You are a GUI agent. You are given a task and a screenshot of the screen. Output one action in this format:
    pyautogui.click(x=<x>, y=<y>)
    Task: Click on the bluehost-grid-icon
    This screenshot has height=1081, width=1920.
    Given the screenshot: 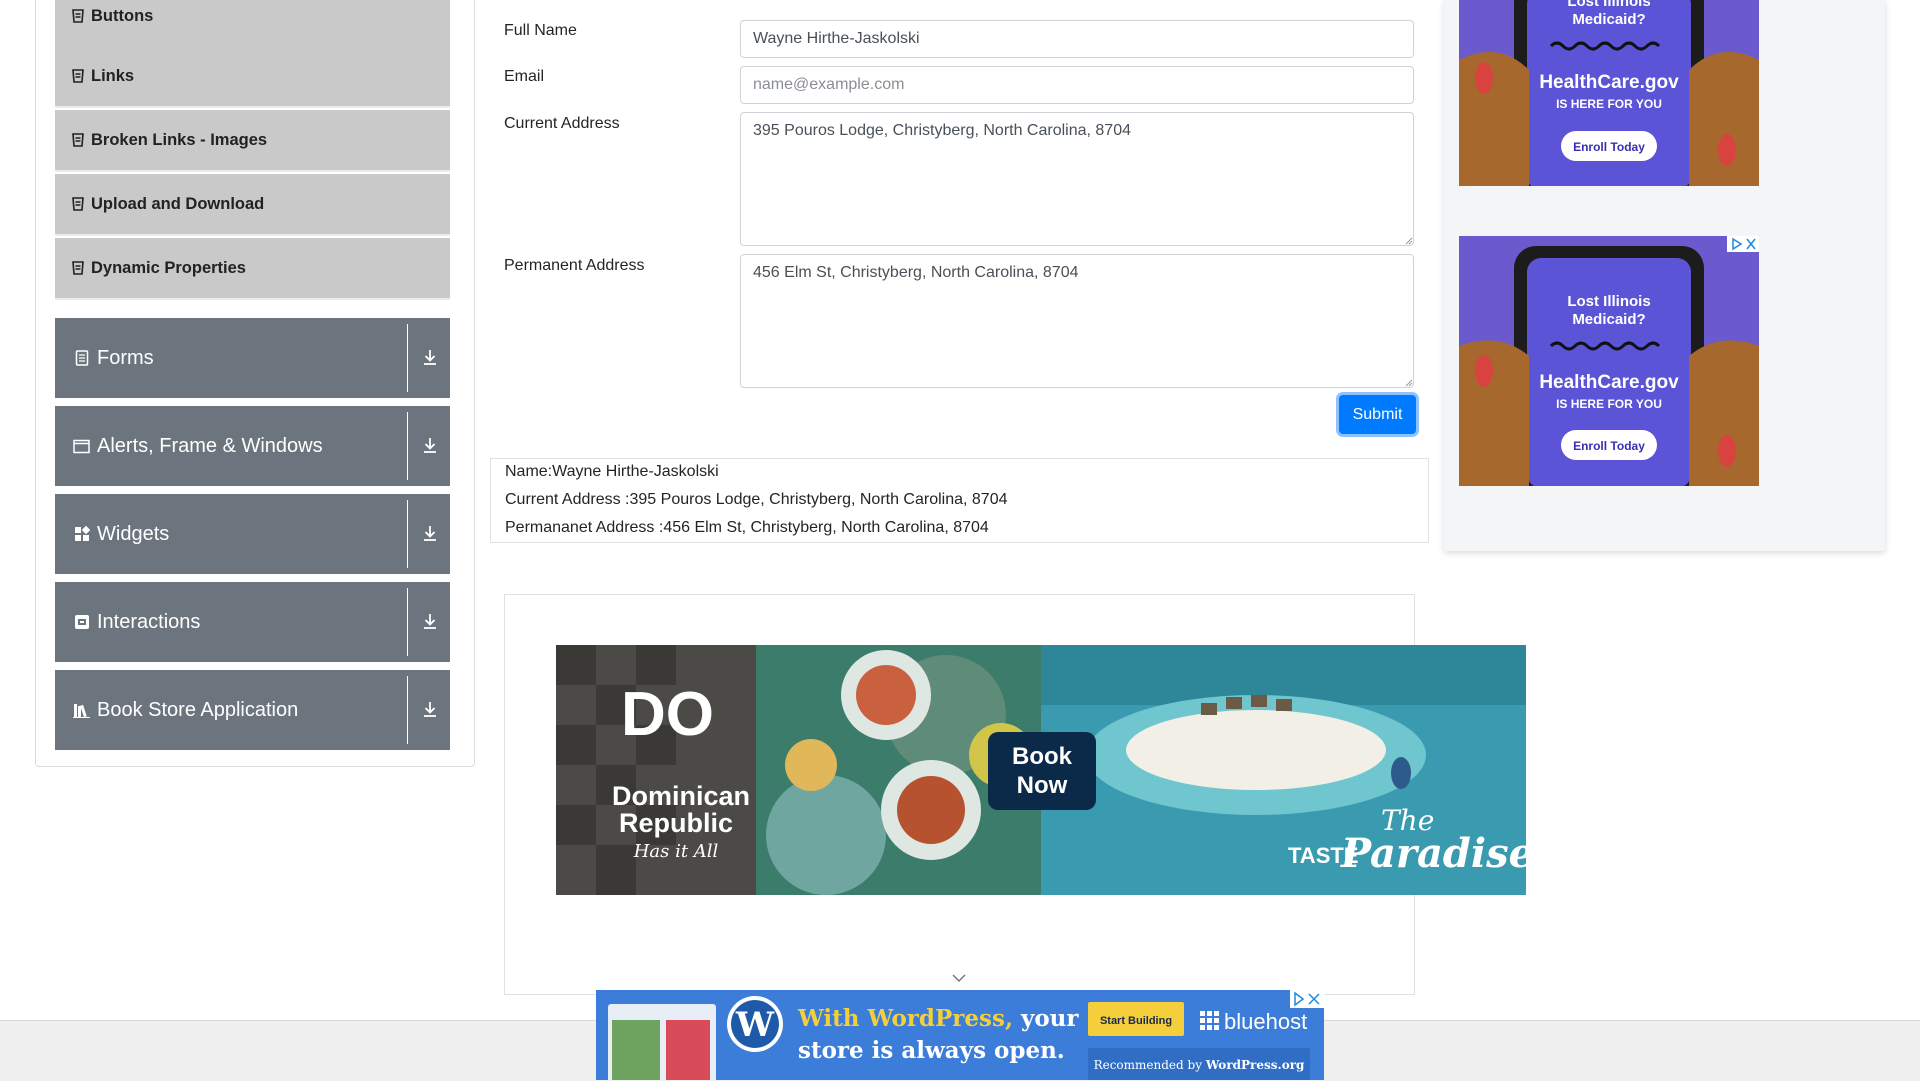 What is the action you would take?
    pyautogui.click(x=1209, y=1020)
    